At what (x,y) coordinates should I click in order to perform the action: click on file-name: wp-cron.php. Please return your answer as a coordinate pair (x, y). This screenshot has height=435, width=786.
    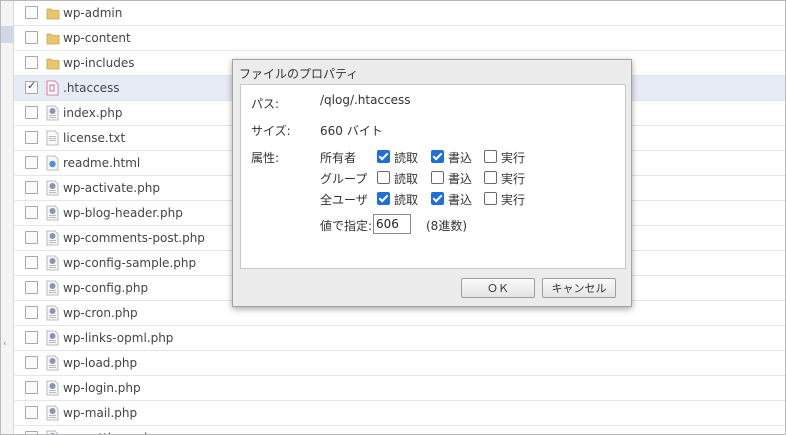
    Looking at the image, I should click on (100, 313).